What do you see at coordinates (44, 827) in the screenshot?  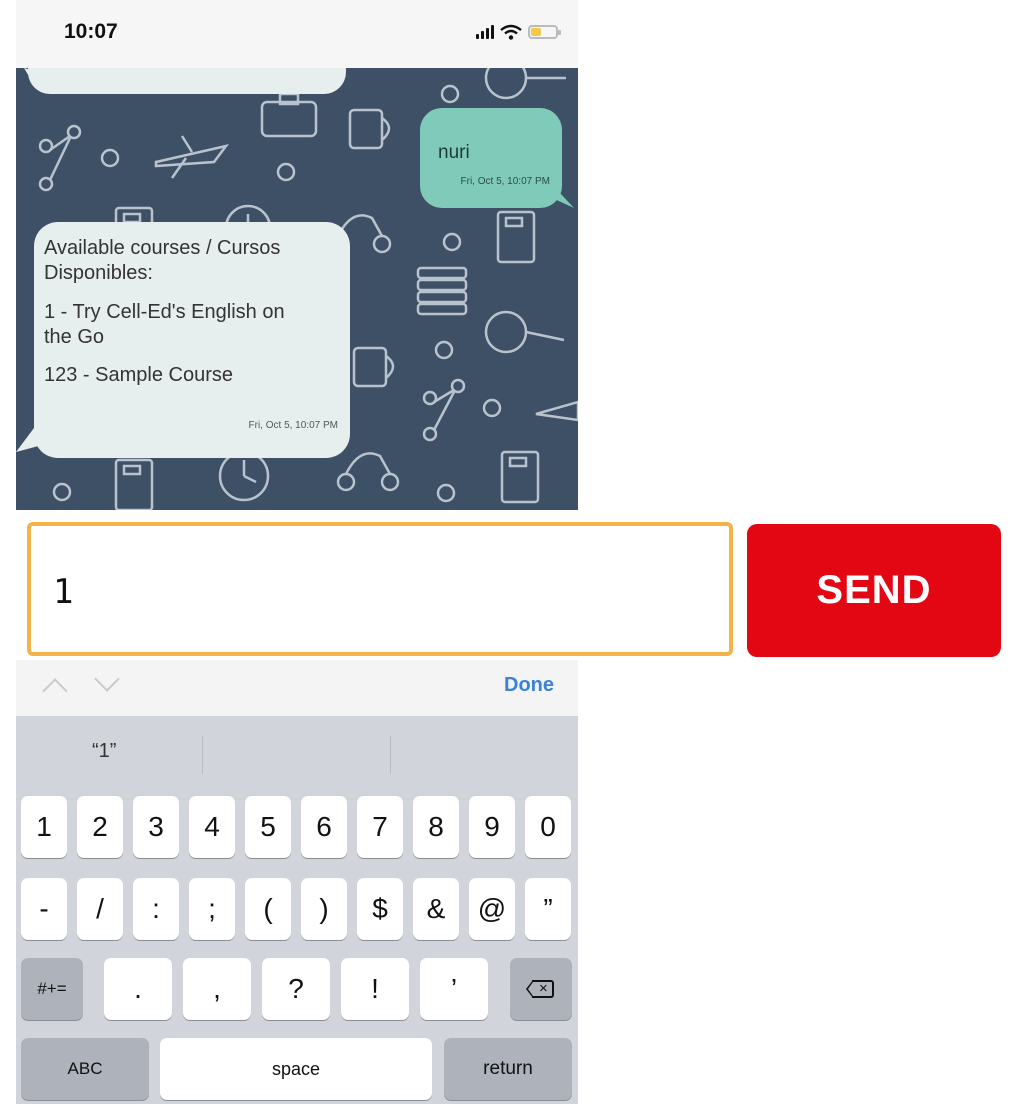 I see `key-1: 1` at bounding box center [44, 827].